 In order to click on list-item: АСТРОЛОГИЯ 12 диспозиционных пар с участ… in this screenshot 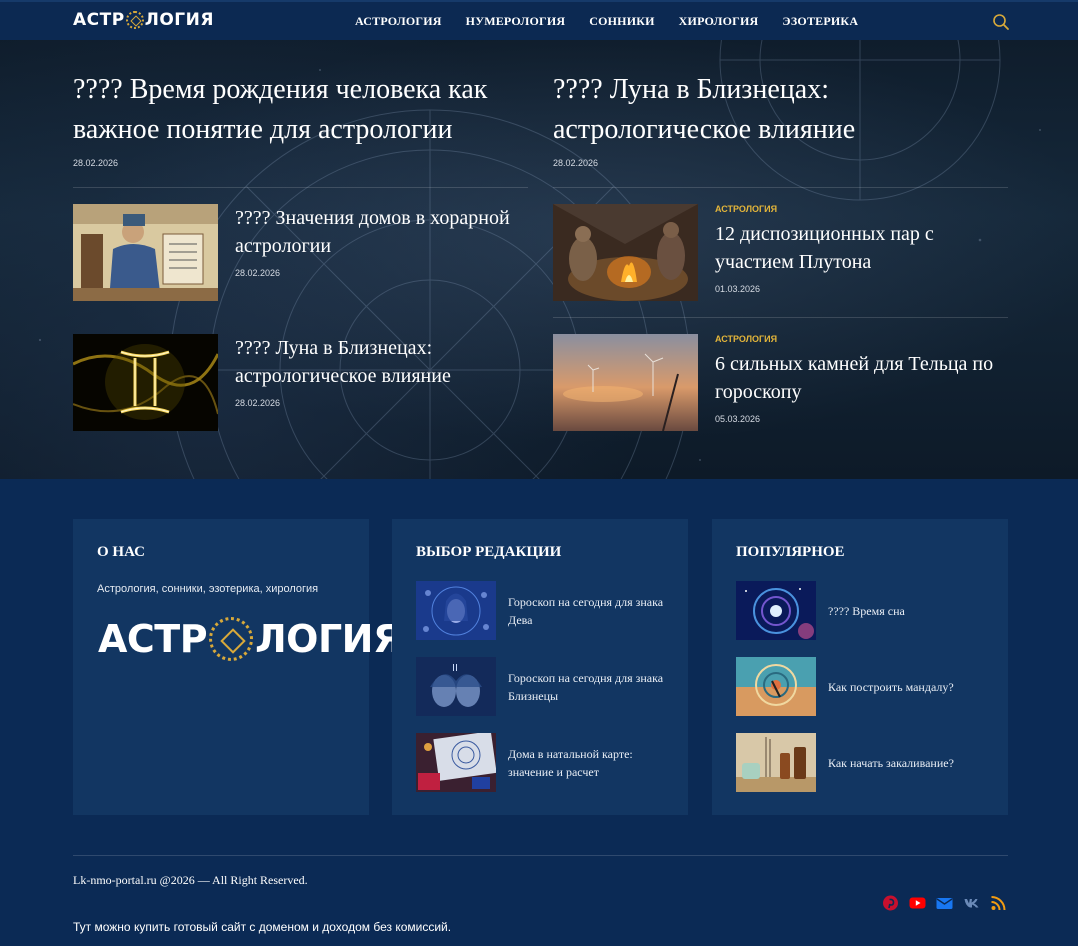, I will do `click(781, 253)`.